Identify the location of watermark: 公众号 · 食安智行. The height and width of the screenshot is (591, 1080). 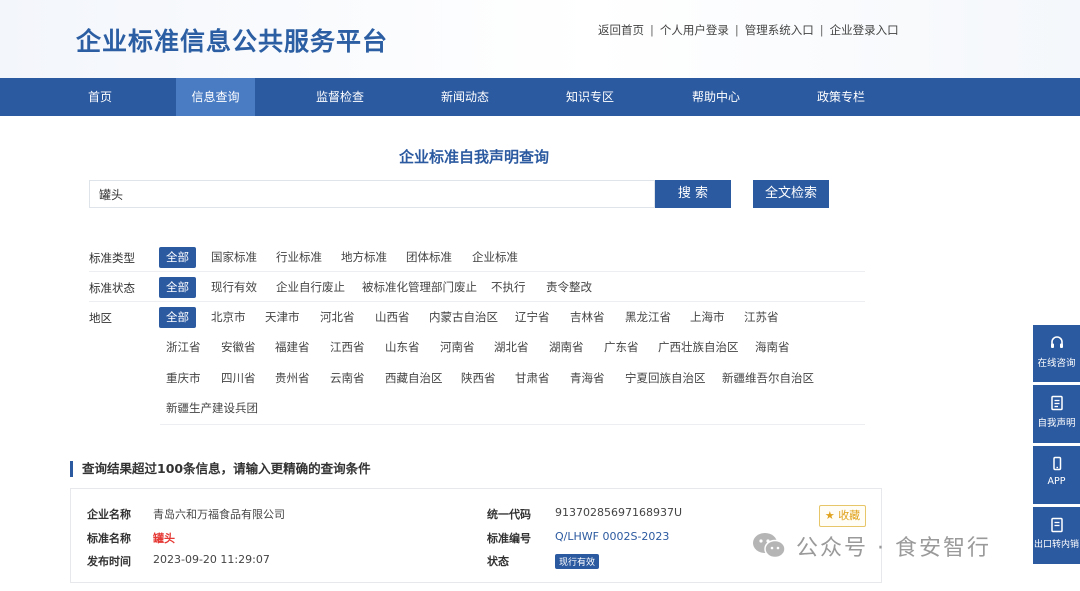
(871, 546).